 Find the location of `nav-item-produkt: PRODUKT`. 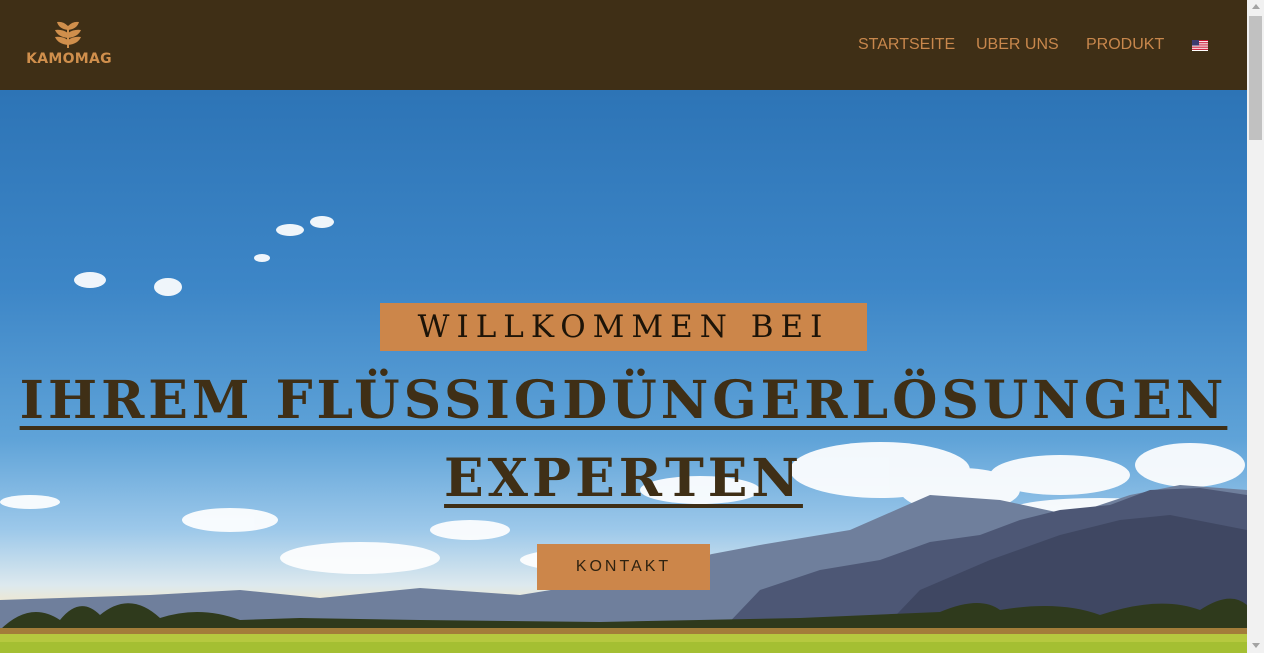

nav-item-produkt: PRODUKT is located at coordinates (1125, 45).